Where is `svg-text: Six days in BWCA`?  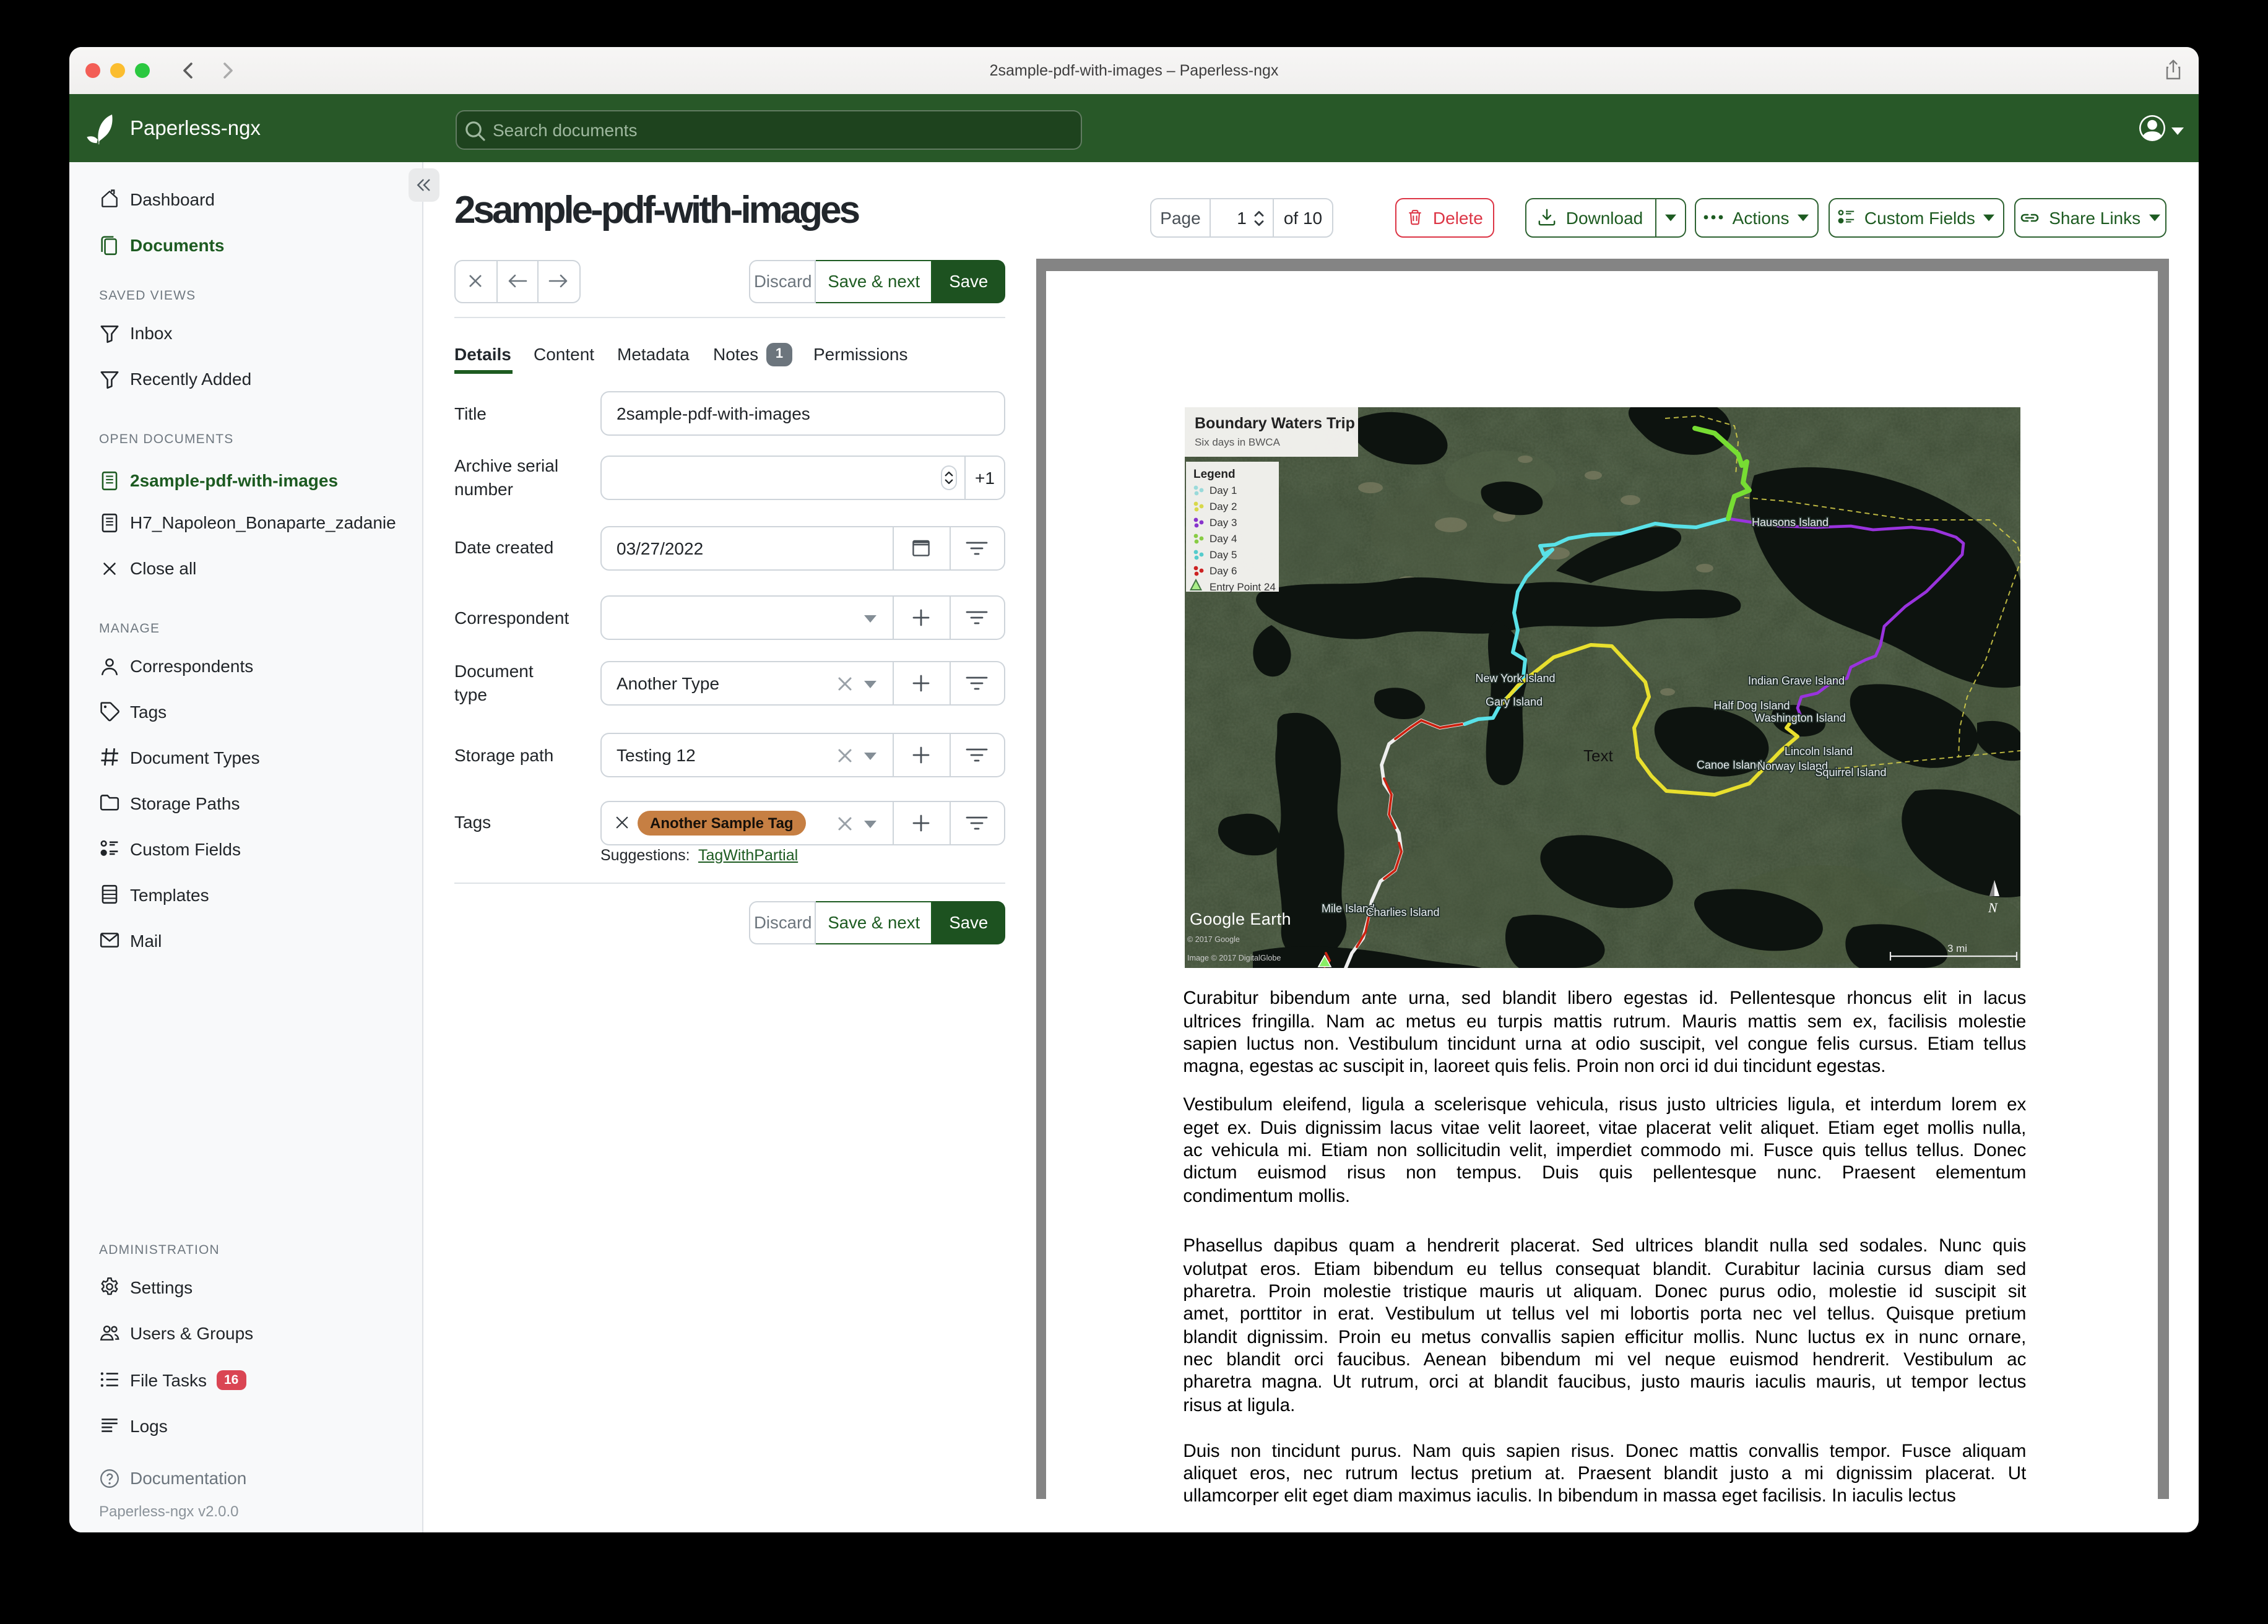 svg-text: Six days in BWCA is located at coordinates (1237, 442).